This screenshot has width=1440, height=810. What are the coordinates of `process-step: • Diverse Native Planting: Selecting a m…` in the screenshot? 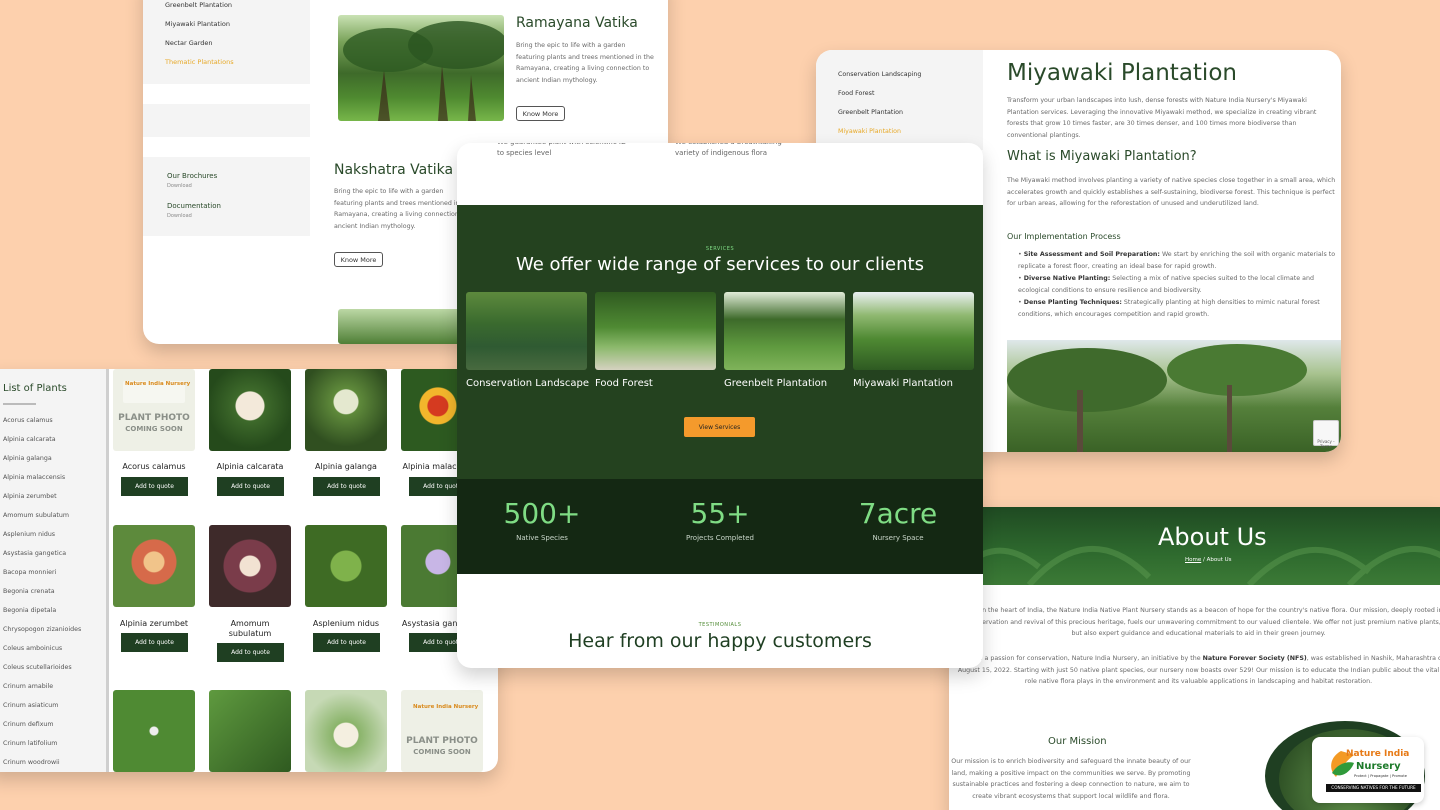 It's located at (1166, 284).